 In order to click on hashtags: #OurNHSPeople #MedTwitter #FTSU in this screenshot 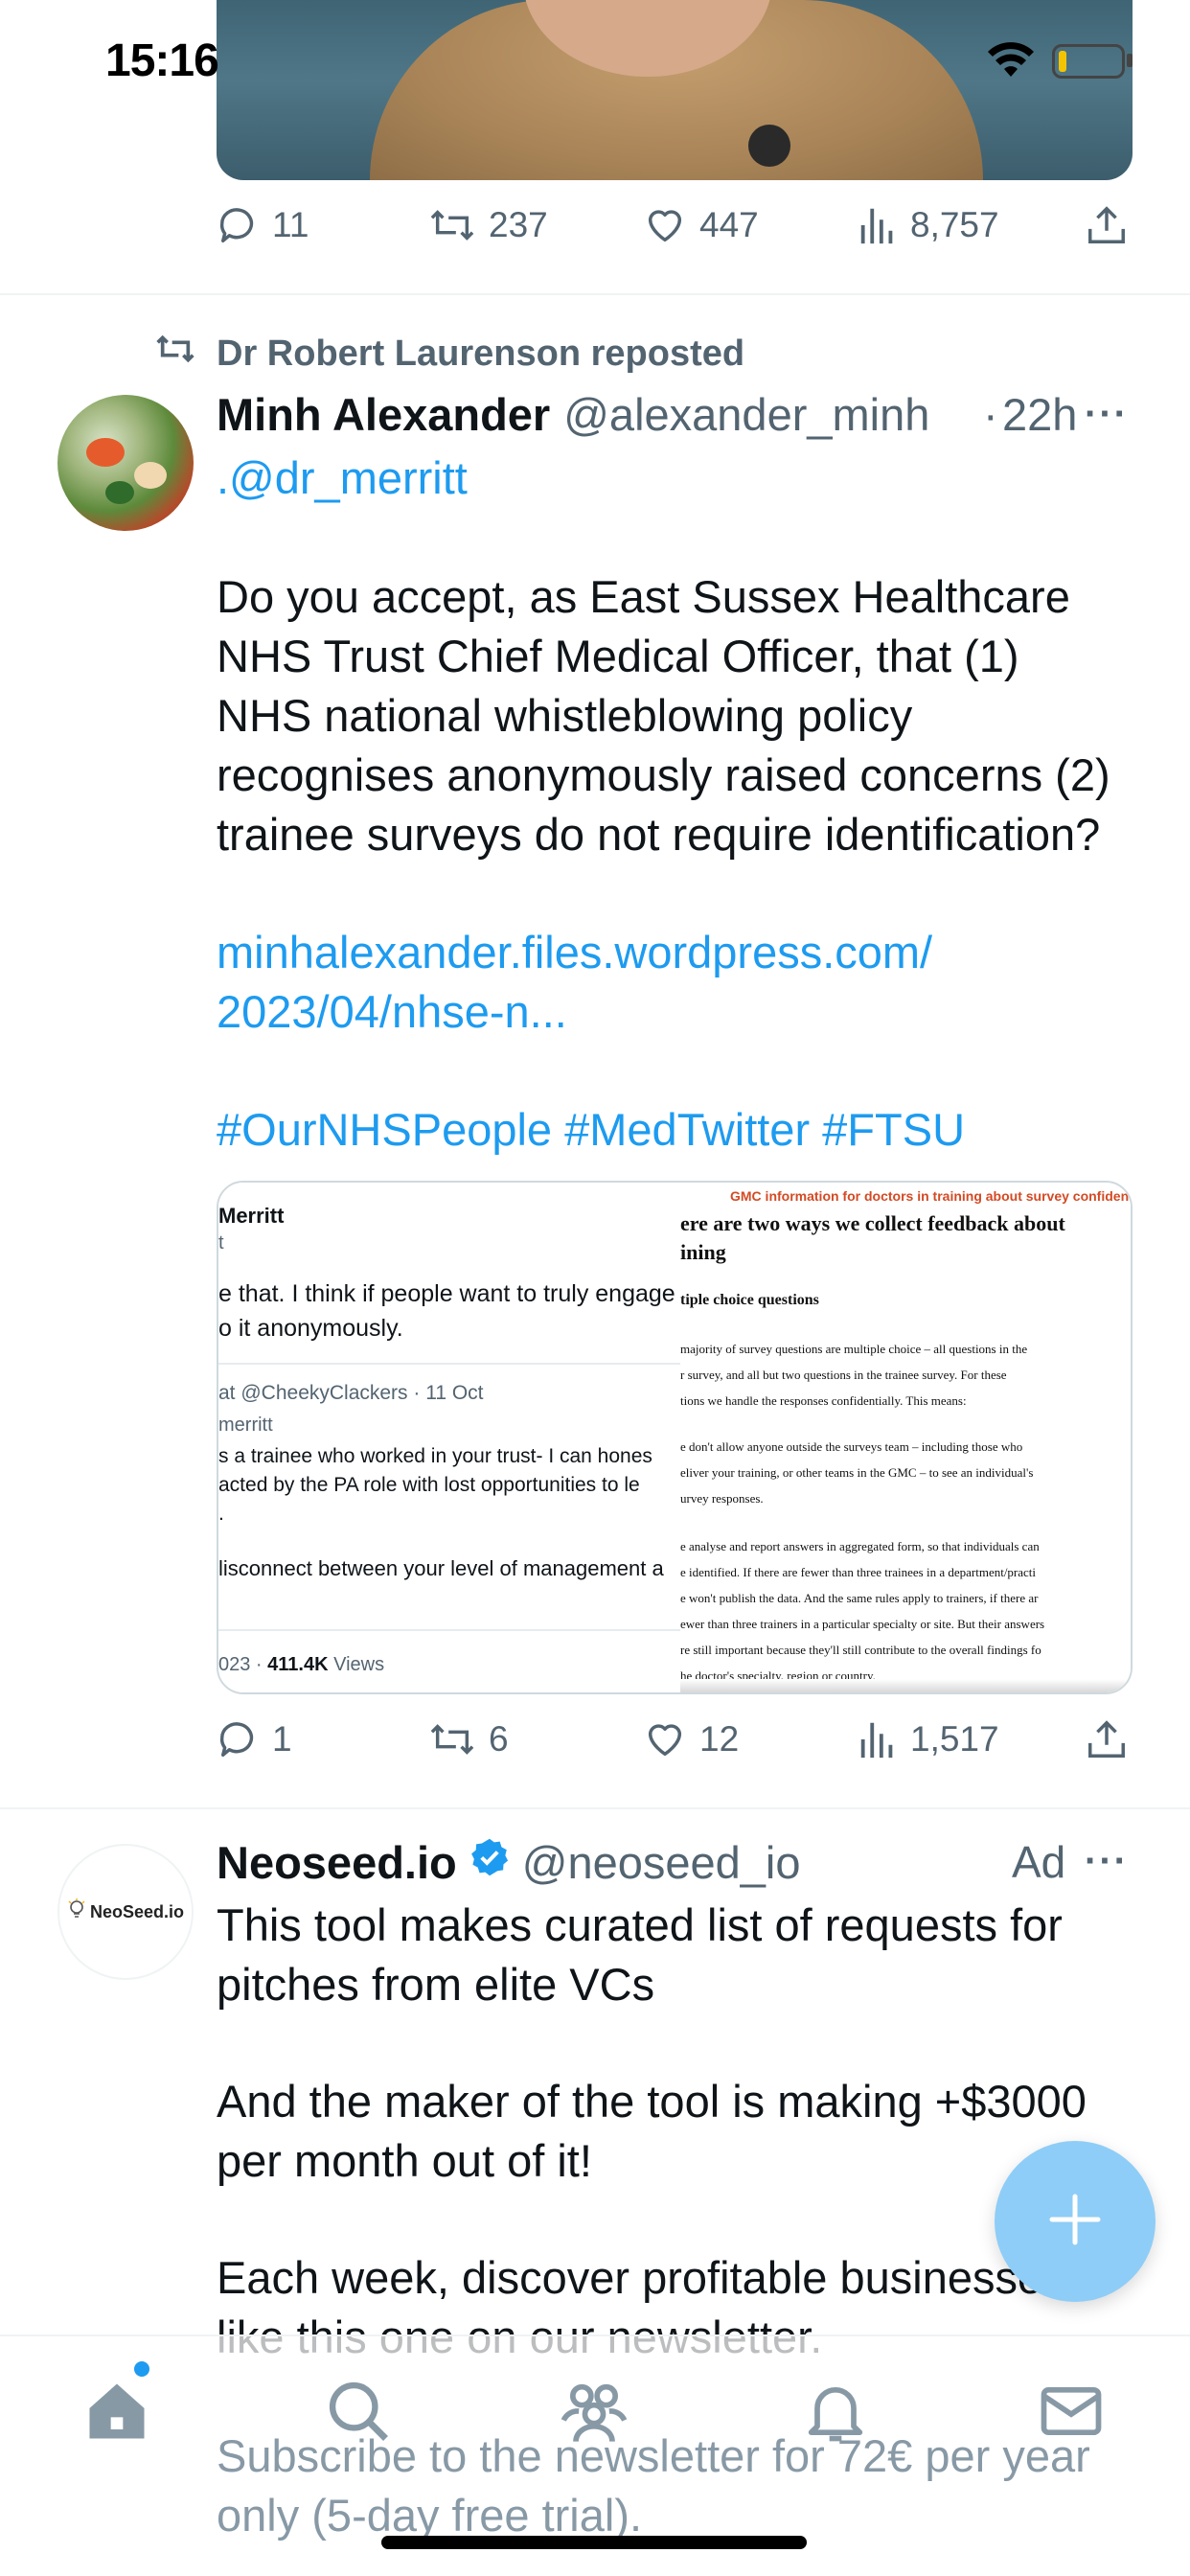, I will do `click(686, 1130)`.